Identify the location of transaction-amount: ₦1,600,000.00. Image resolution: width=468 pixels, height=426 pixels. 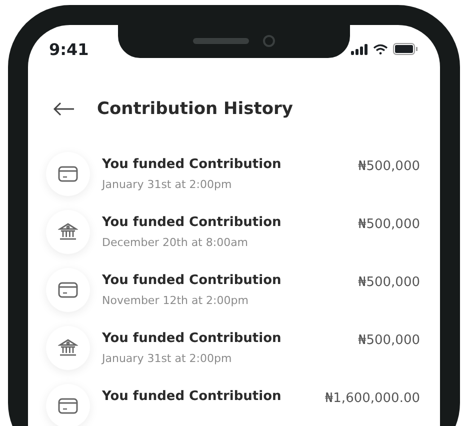
(372, 398).